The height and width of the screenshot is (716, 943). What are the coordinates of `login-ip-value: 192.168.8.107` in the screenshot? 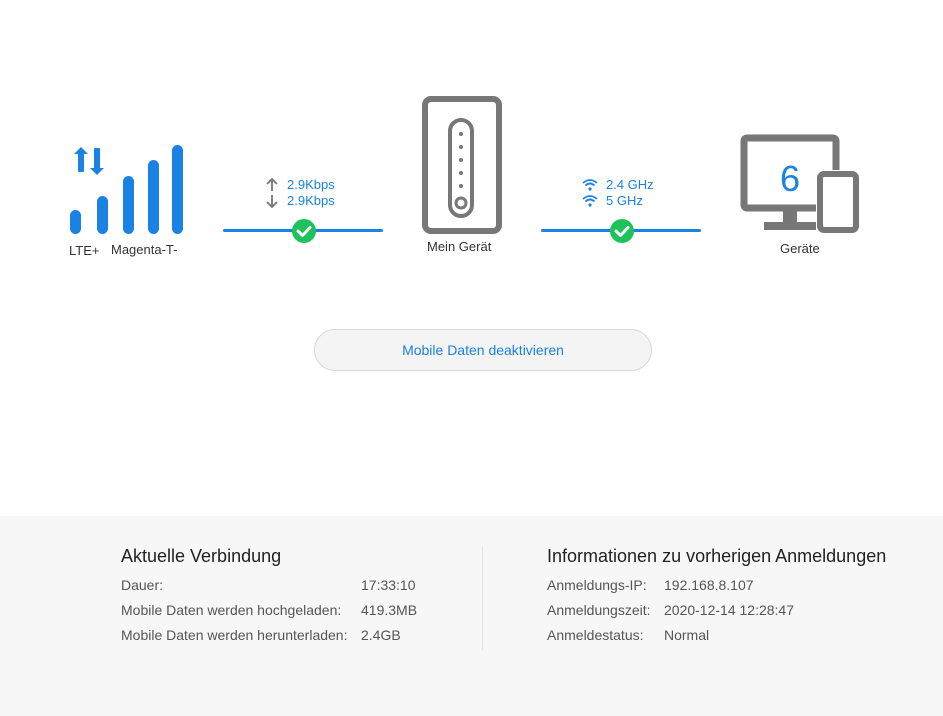 It's located at (709, 585).